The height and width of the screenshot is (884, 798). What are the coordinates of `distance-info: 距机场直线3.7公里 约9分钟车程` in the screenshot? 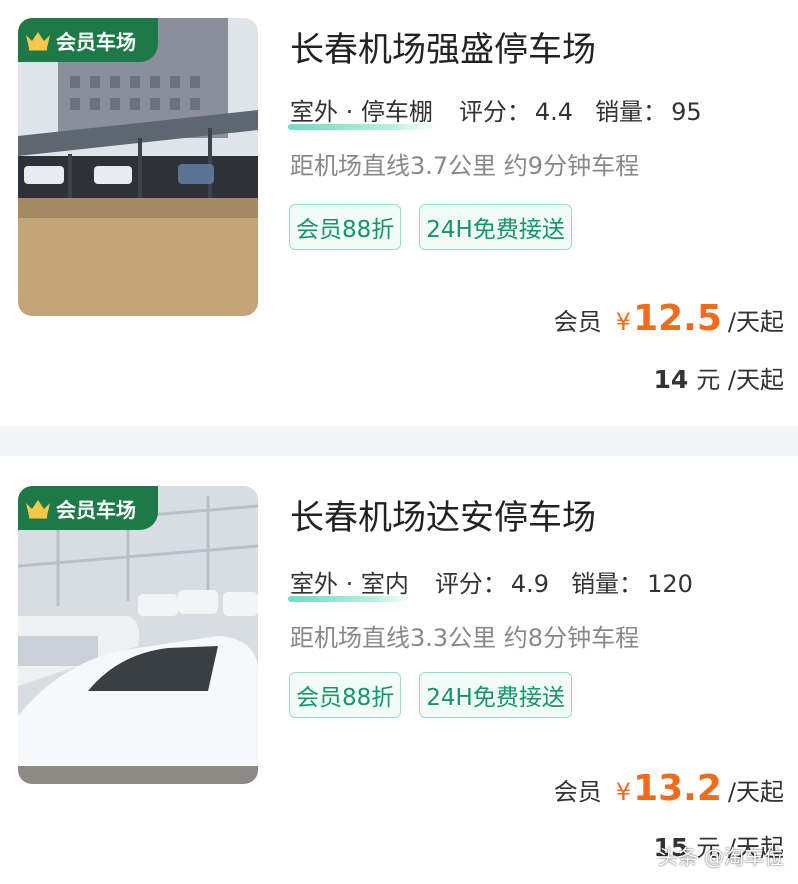 It's located at (465, 166).